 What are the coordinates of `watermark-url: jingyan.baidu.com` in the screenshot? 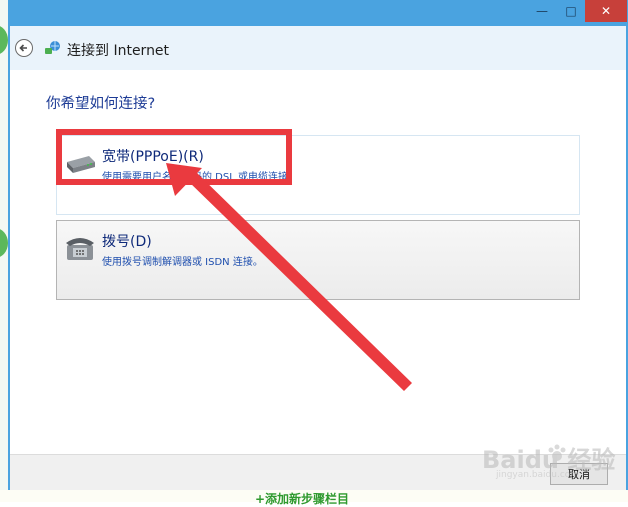 It's located at (538, 475).